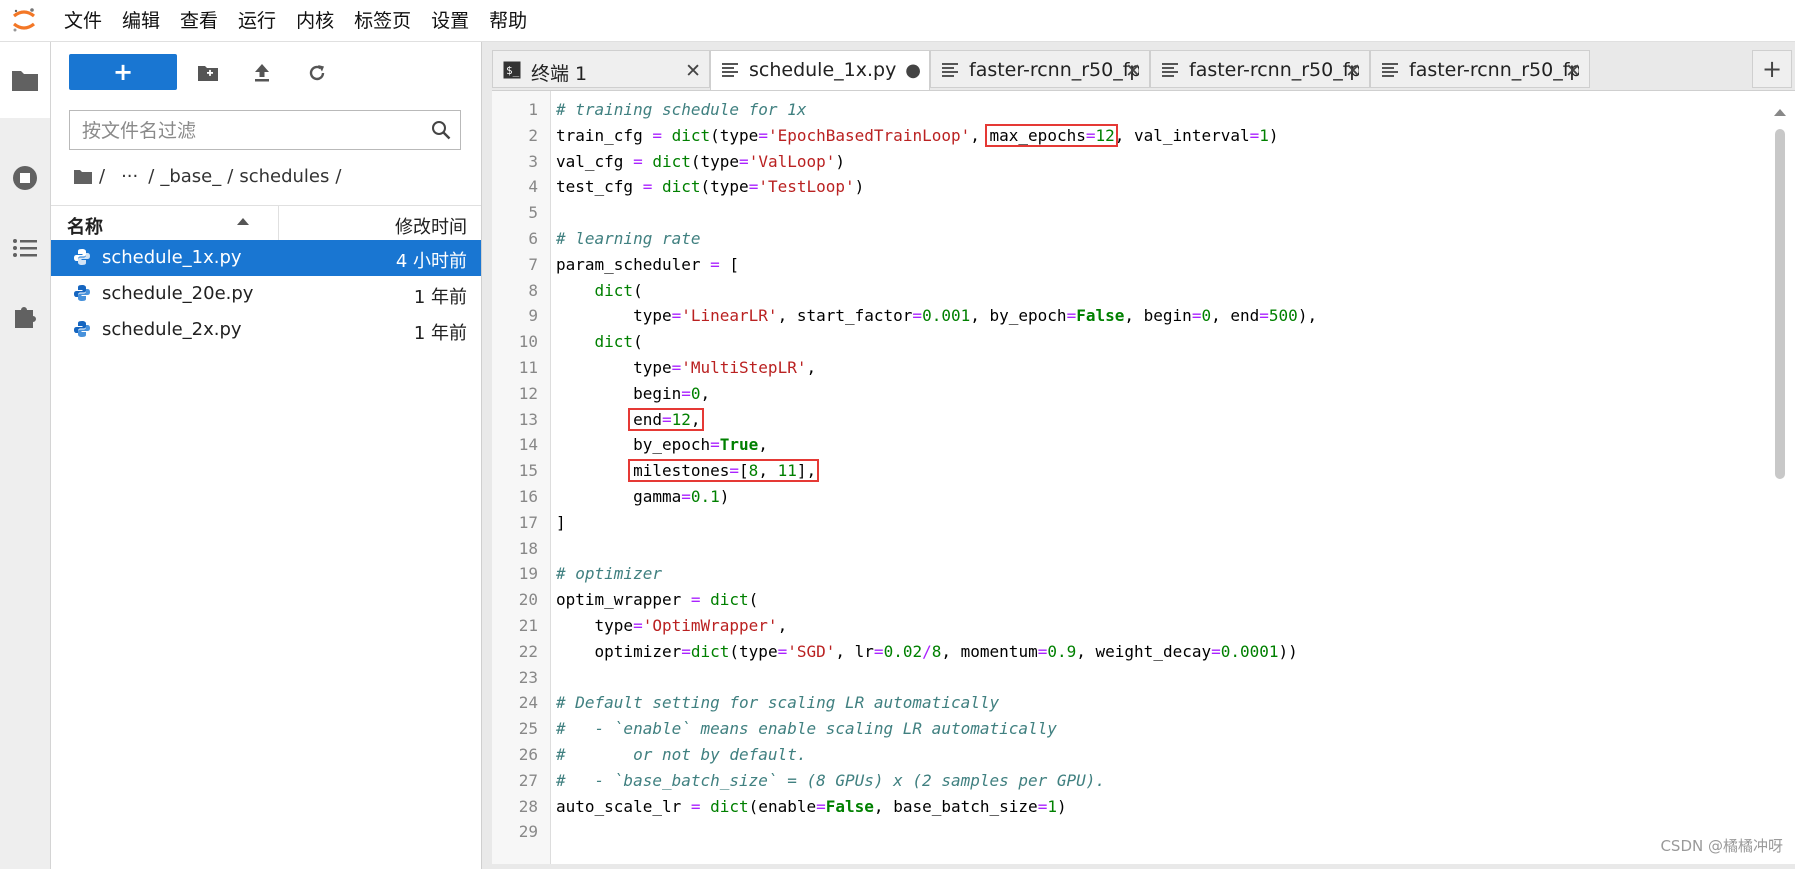 Image resolution: width=1795 pixels, height=869 pixels. I want to click on code-line: optim_wrapper = dict(, so click(657, 599).